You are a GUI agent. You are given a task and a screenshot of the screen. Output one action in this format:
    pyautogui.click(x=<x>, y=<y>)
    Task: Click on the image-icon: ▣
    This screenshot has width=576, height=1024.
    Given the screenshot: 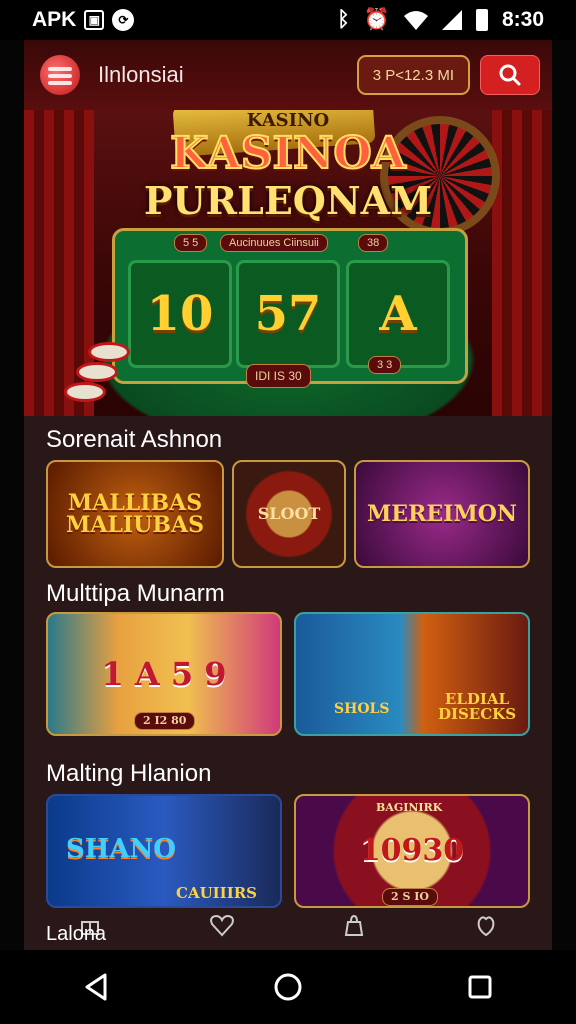 What is the action you would take?
    pyautogui.click(x=94, y=20)
    